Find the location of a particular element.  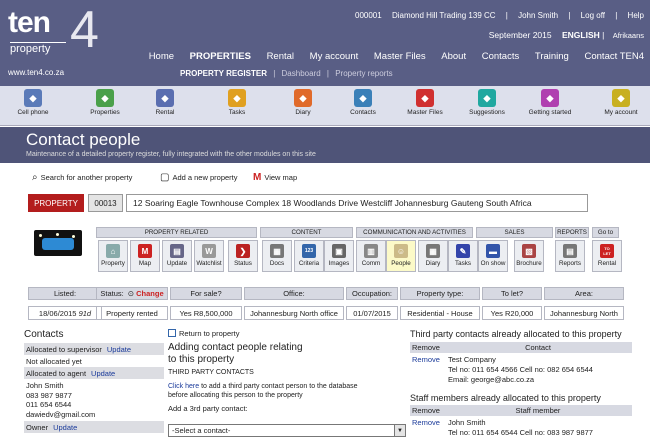

nav-rental: Rental is located at coordinates (280, 56).